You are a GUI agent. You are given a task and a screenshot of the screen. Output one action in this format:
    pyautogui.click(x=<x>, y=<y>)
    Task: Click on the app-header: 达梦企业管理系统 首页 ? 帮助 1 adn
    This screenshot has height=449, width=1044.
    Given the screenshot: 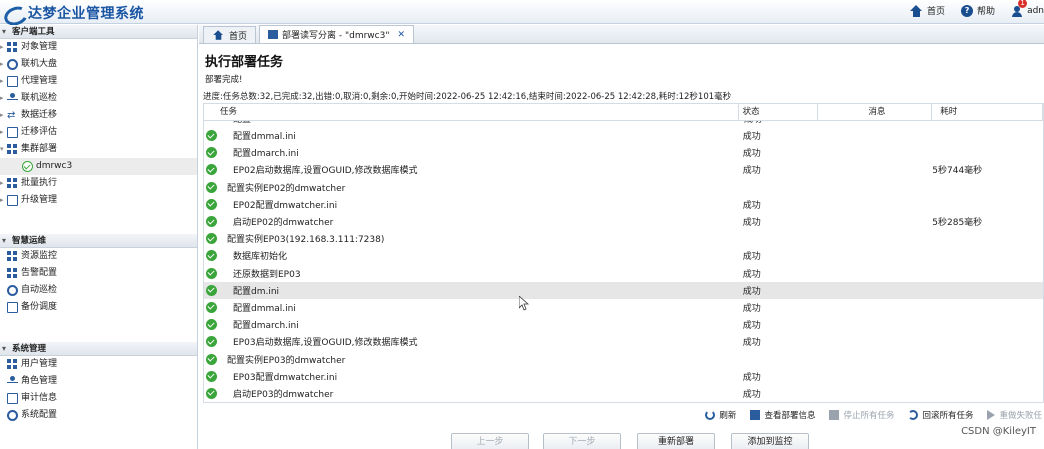 What is the action you would take?
    pyautogui.click(x=522, y=12)
    